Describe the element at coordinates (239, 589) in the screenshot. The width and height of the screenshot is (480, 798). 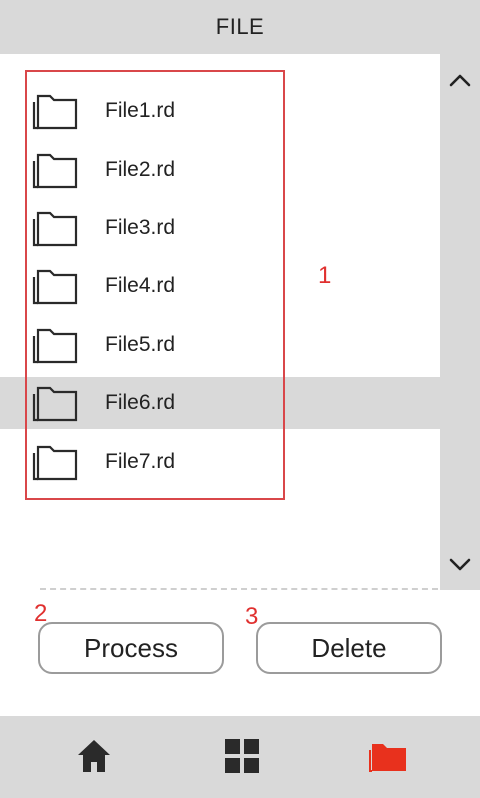
I see `divider` at that location.